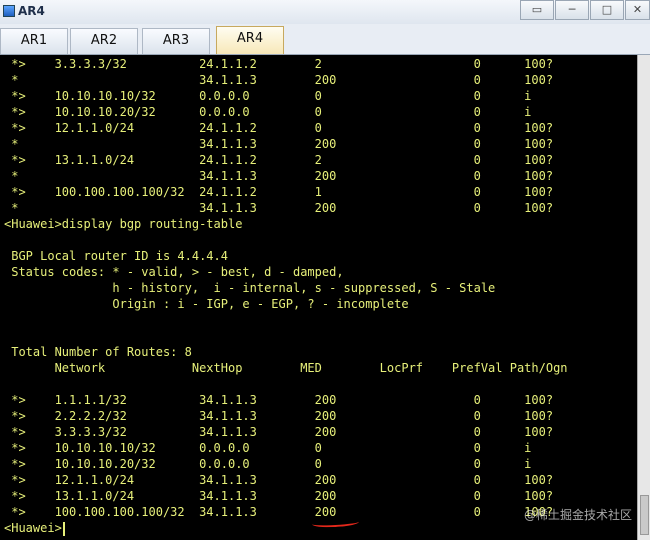  What do you see at coordinates (537, 10) in the screenshot?
I see `restore-window-icon: ▭` at bounding box center [537, 10].